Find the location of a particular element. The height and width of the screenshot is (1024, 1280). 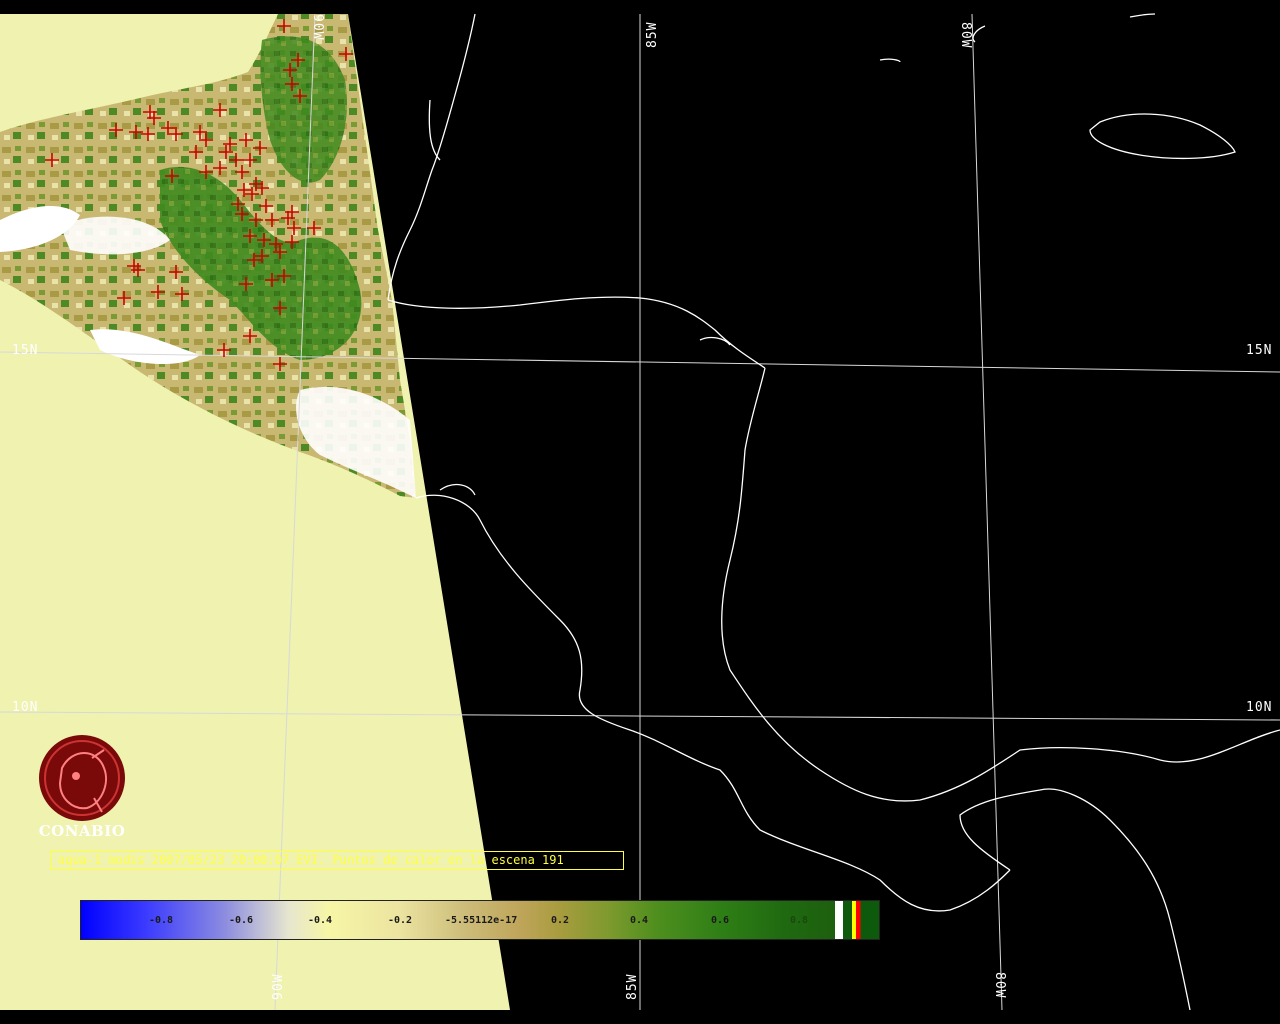

colorbar-tick: -0.2 is located at coordinates (400, 920).